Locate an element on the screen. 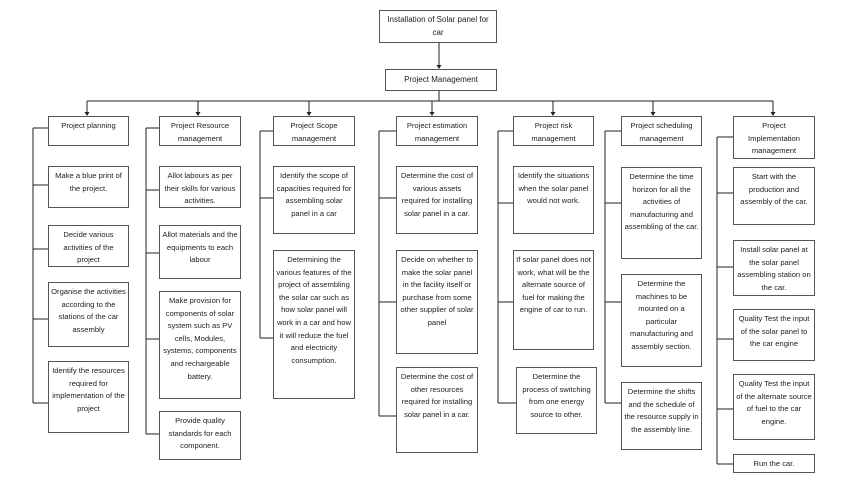  column-header: Project Resource management is located at coordinates (200, 131).